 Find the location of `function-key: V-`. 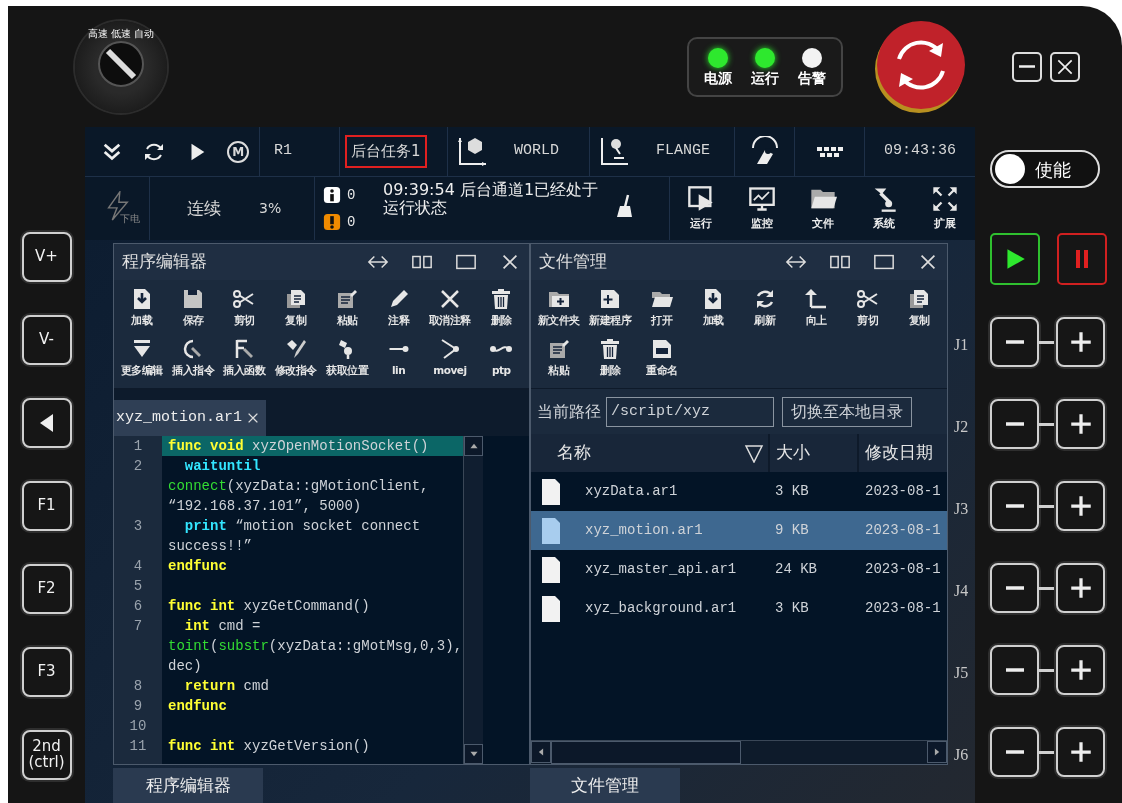

function-key: V- is located at coordinates (46, 340).